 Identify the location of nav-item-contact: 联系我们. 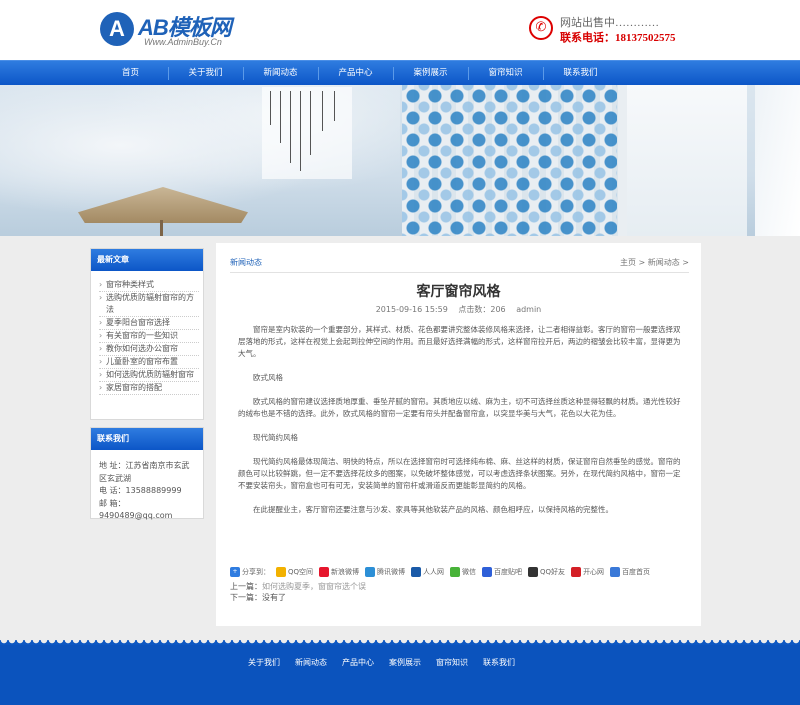
(580, 73).